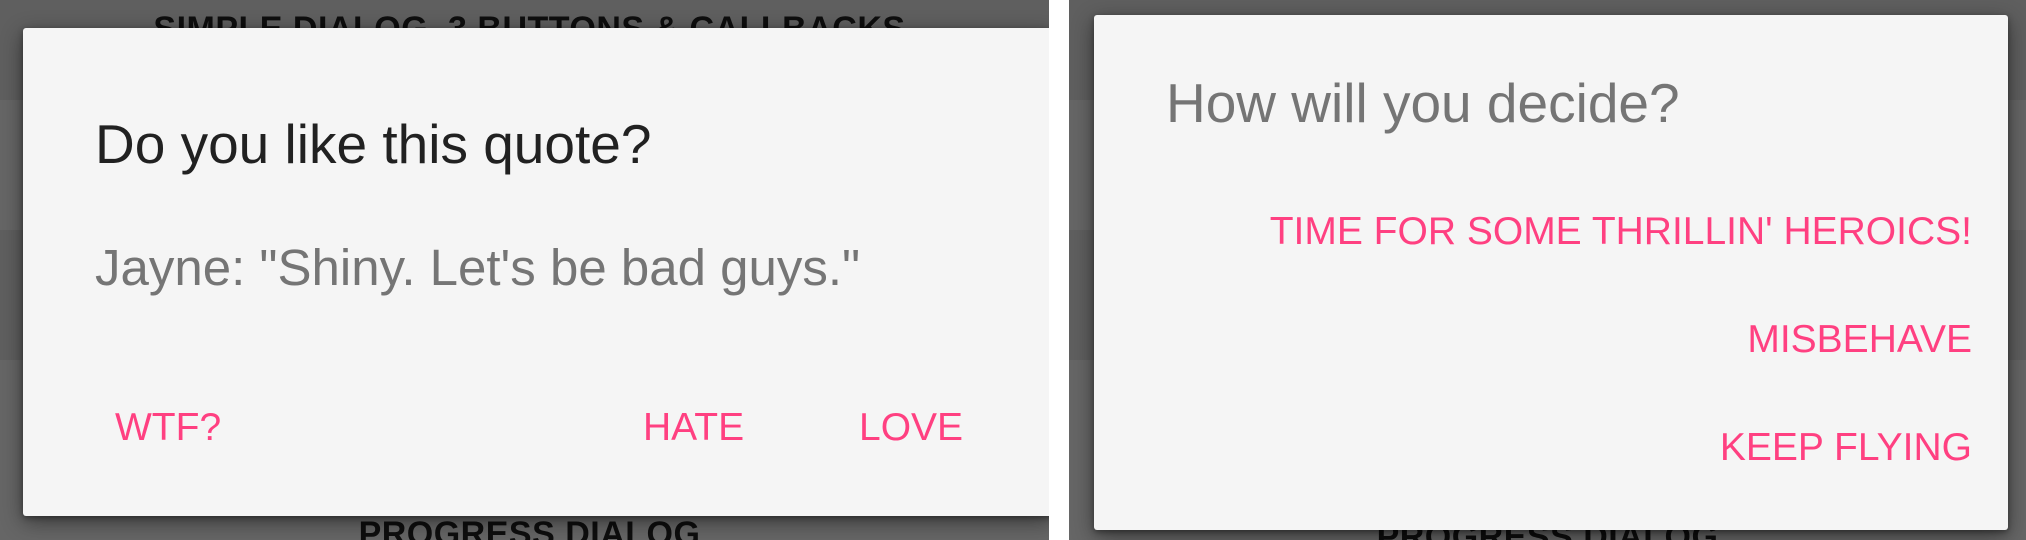 The image size is (2026, 540). What do you see at coordinates (1059, 270) in the screenshot?
I see `screen-divider` at bounding box center [1059, 270].